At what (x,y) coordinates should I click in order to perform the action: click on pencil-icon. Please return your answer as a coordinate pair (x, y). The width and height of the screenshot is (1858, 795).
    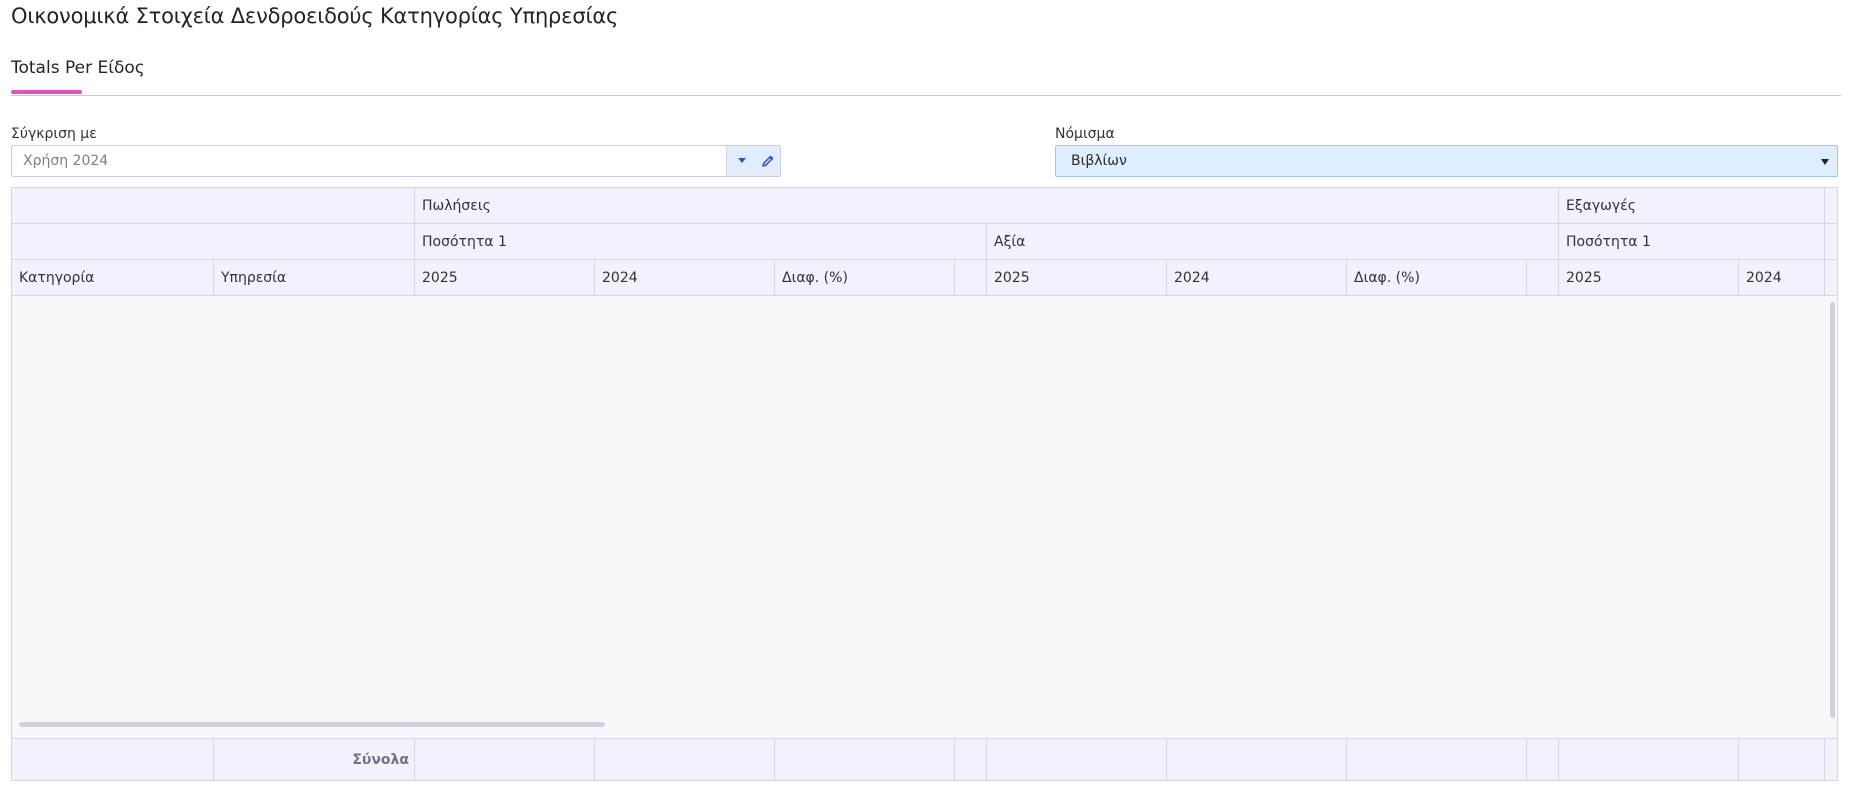
    Looking at the image, I should click on (768, 161).